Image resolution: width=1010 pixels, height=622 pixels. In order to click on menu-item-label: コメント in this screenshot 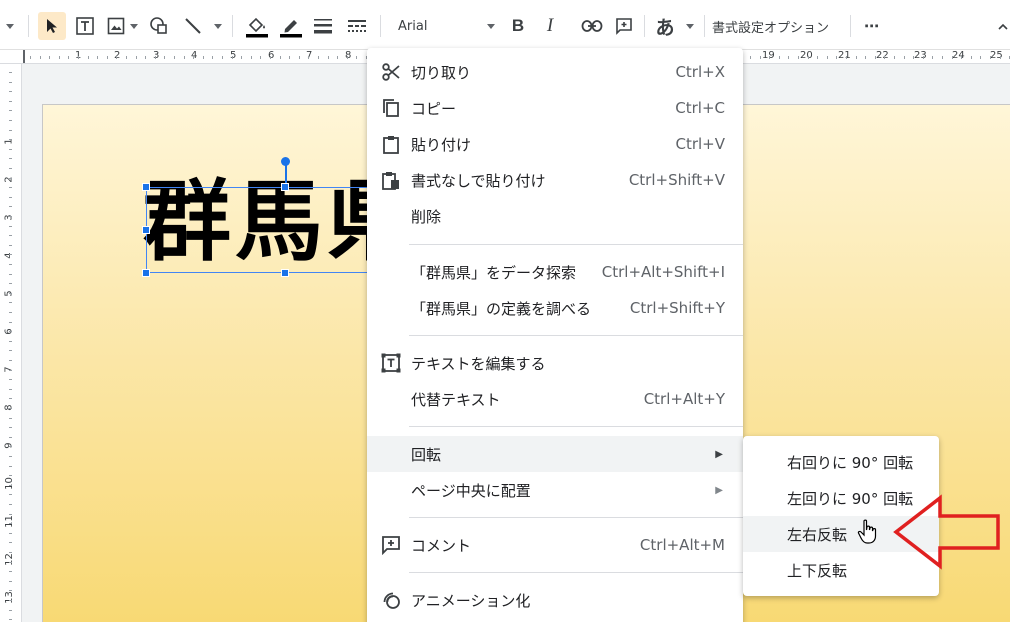, I will do `click(441, 545)`.